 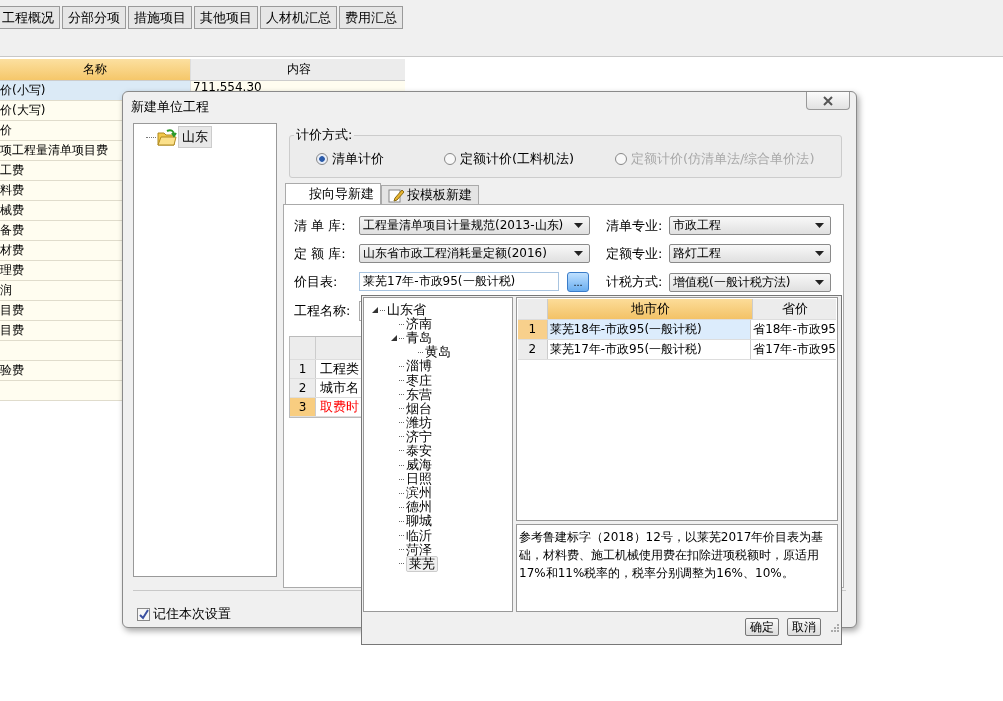 I want to click on tree-item: 德州, so click(x=419, y=507).